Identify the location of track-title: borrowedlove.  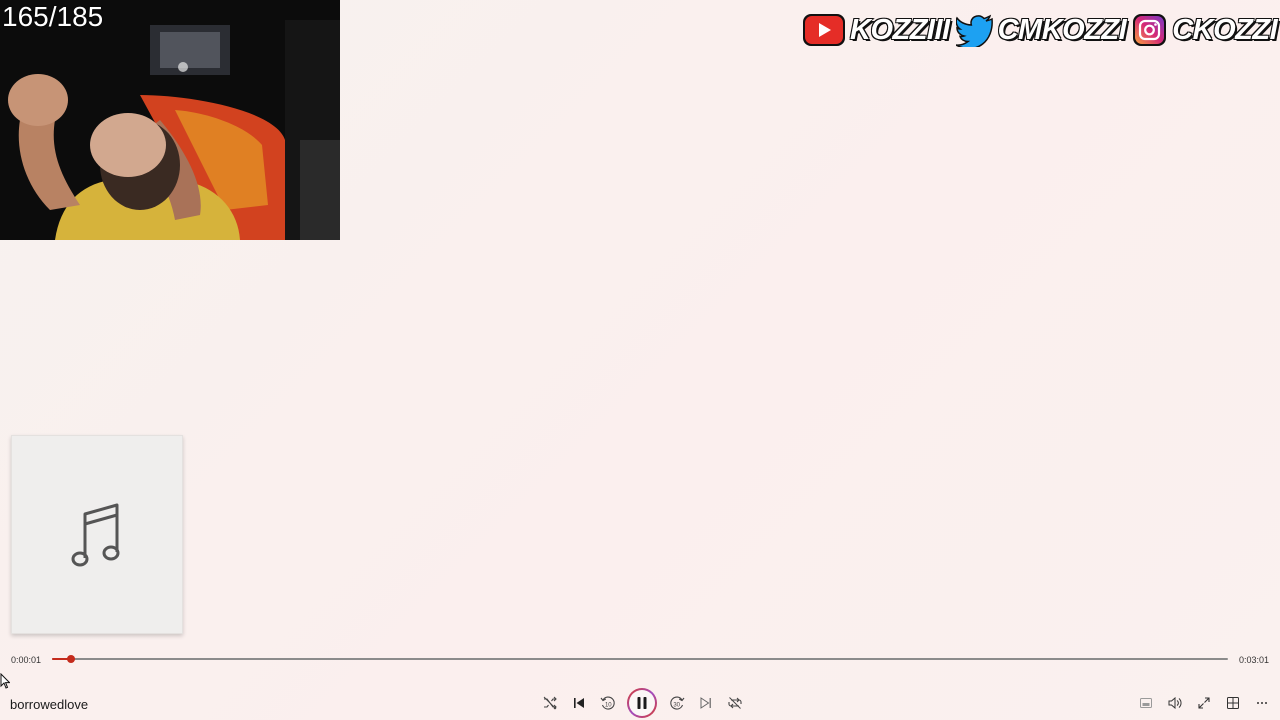
(49, 704).